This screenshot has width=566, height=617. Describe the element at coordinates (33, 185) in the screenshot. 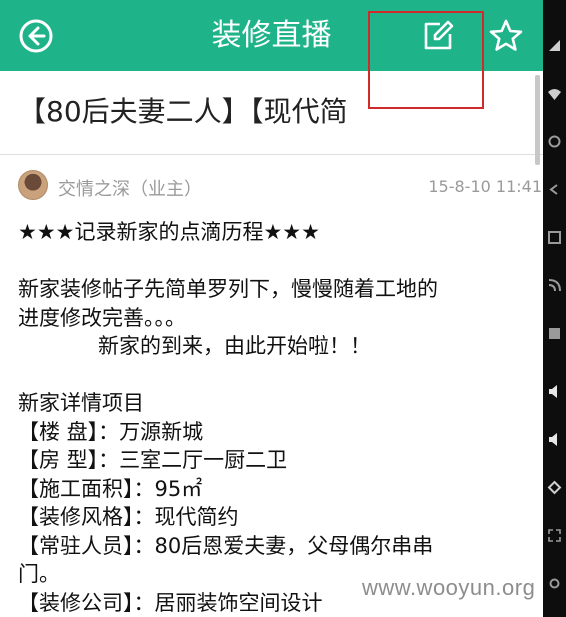

I see `avatar` at that location.